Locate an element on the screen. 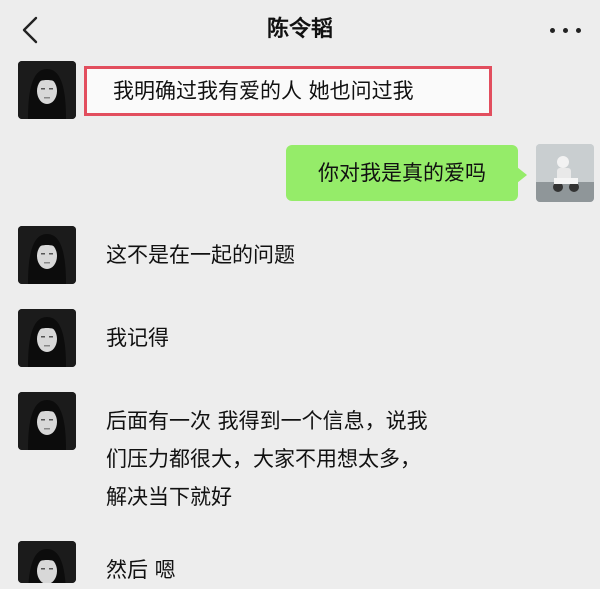 This screenshot has width=600, height=589. message-text: 你对我是真的爱吗 is located at coordinates (402, 173).